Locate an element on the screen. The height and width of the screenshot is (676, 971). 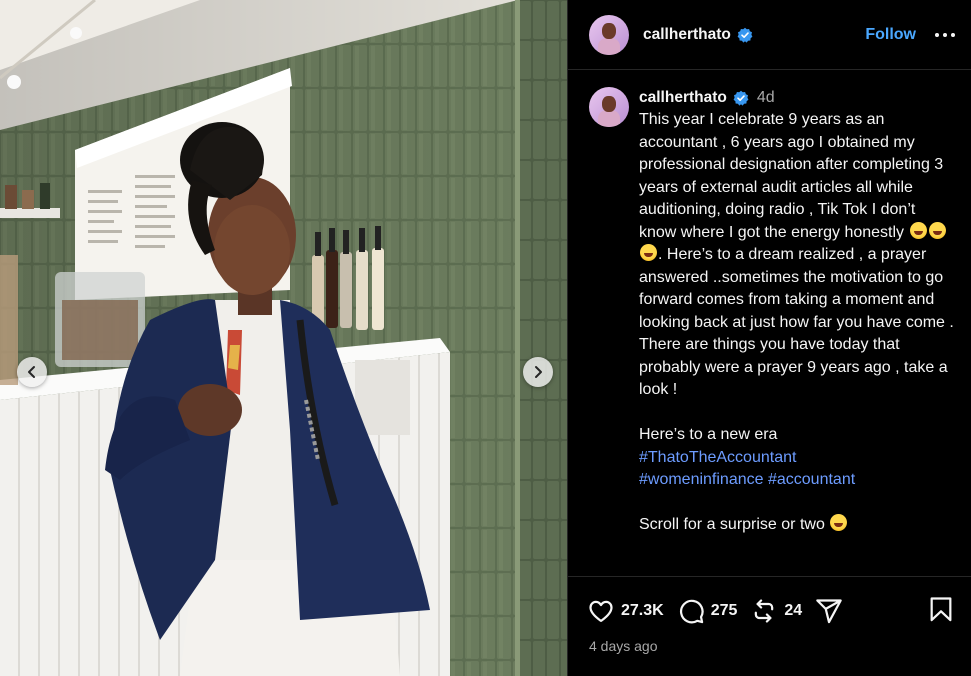
post-header: callherthato Follow is located at coordinates (769, 35).